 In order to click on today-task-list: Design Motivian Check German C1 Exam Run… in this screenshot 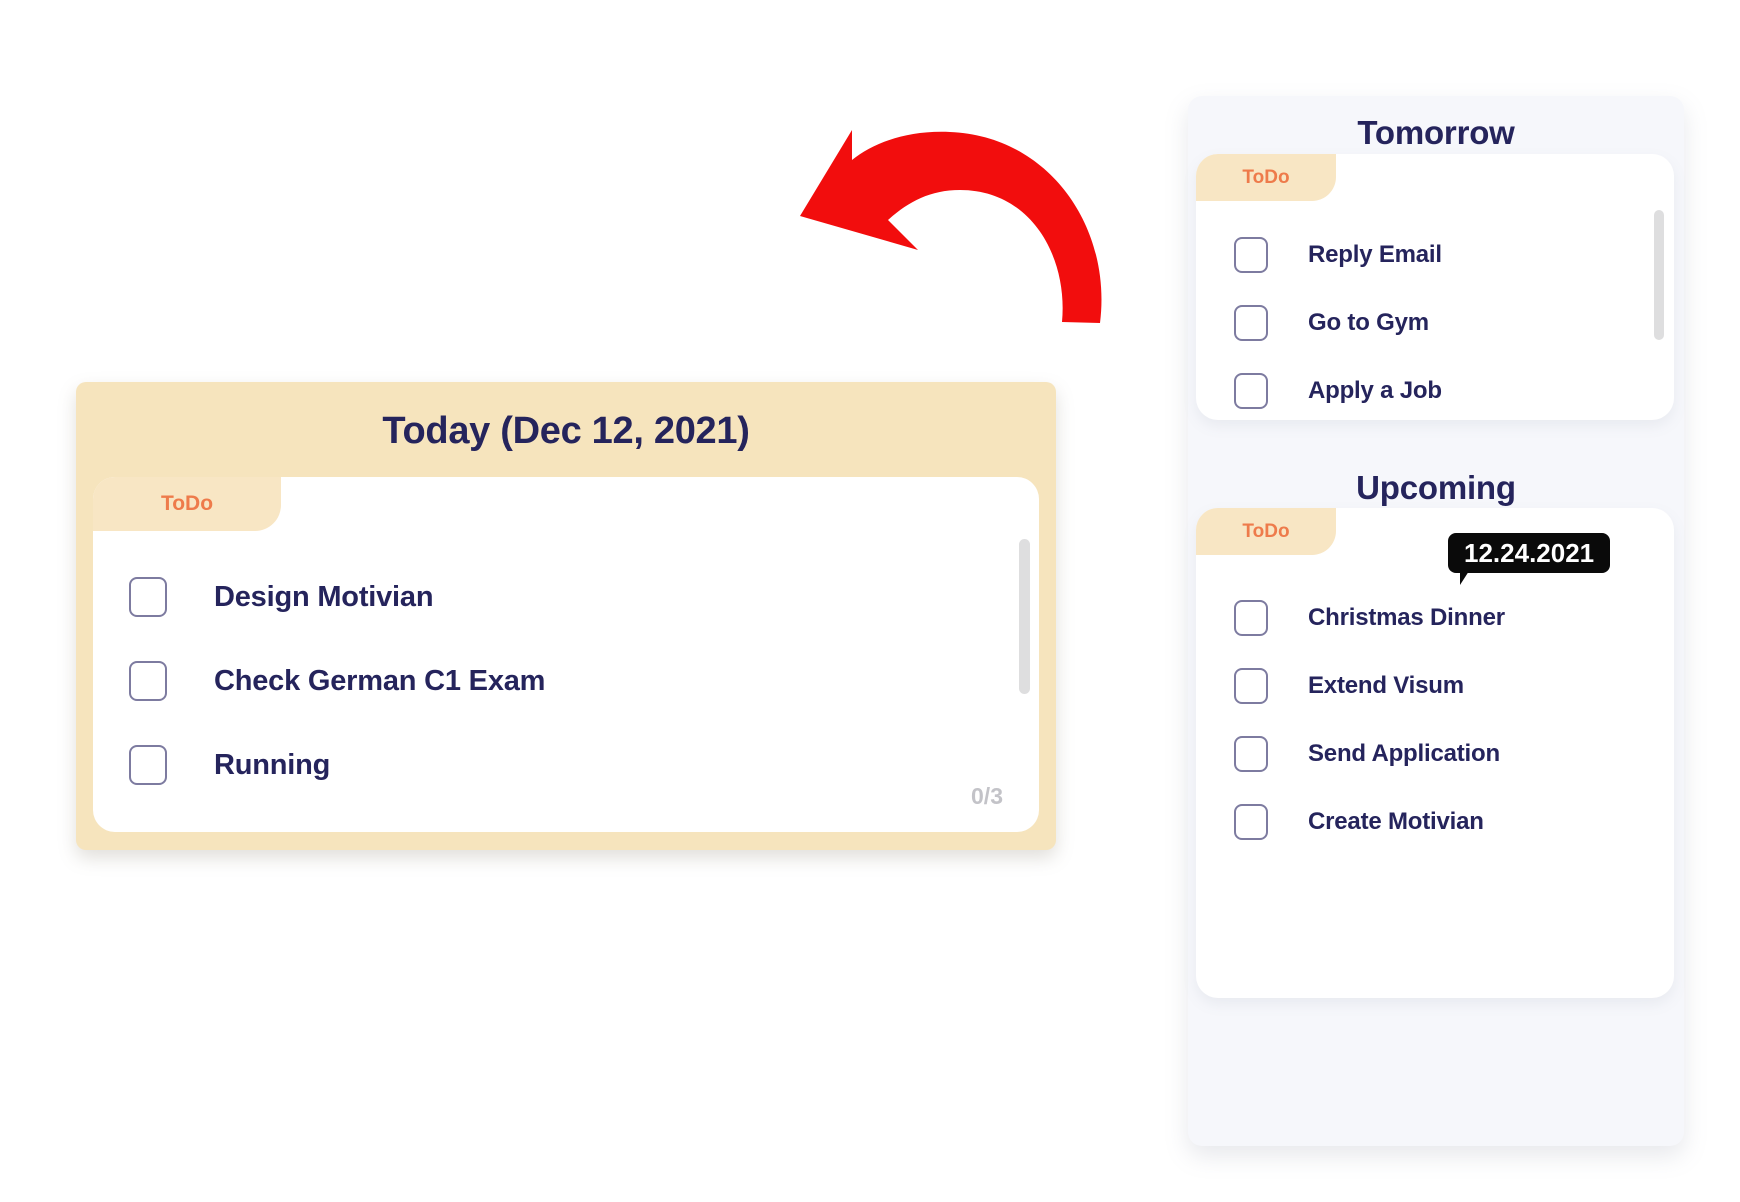, I will do `click(564, 681)`.